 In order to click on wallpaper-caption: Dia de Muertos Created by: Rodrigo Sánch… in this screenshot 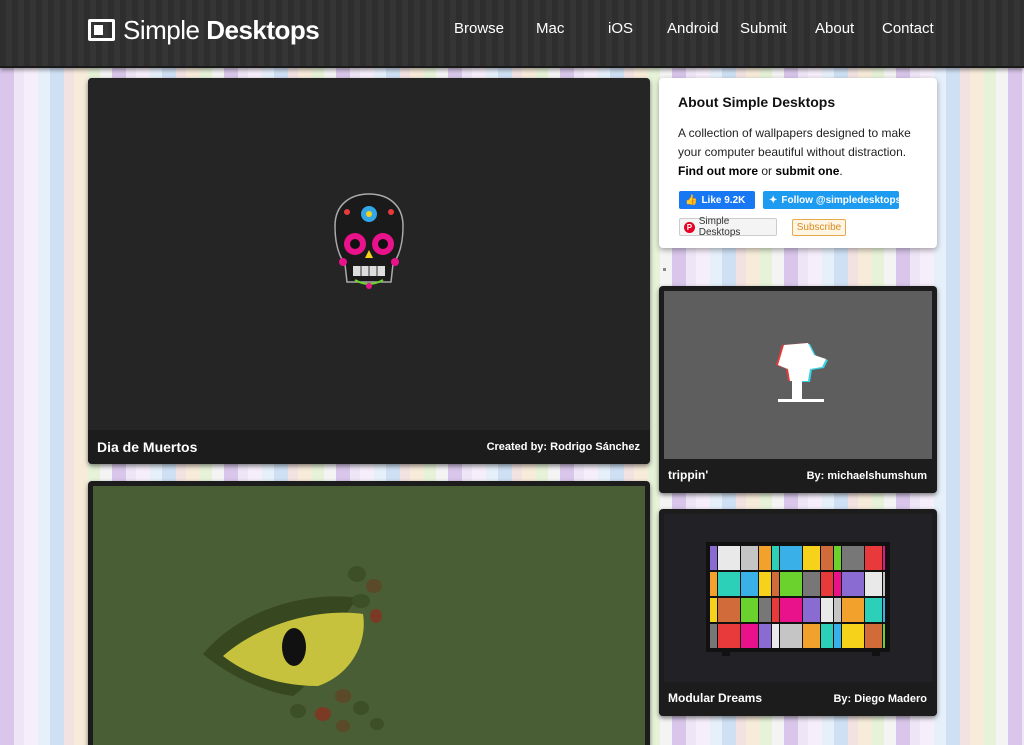, I will do `click(369, 447)`.